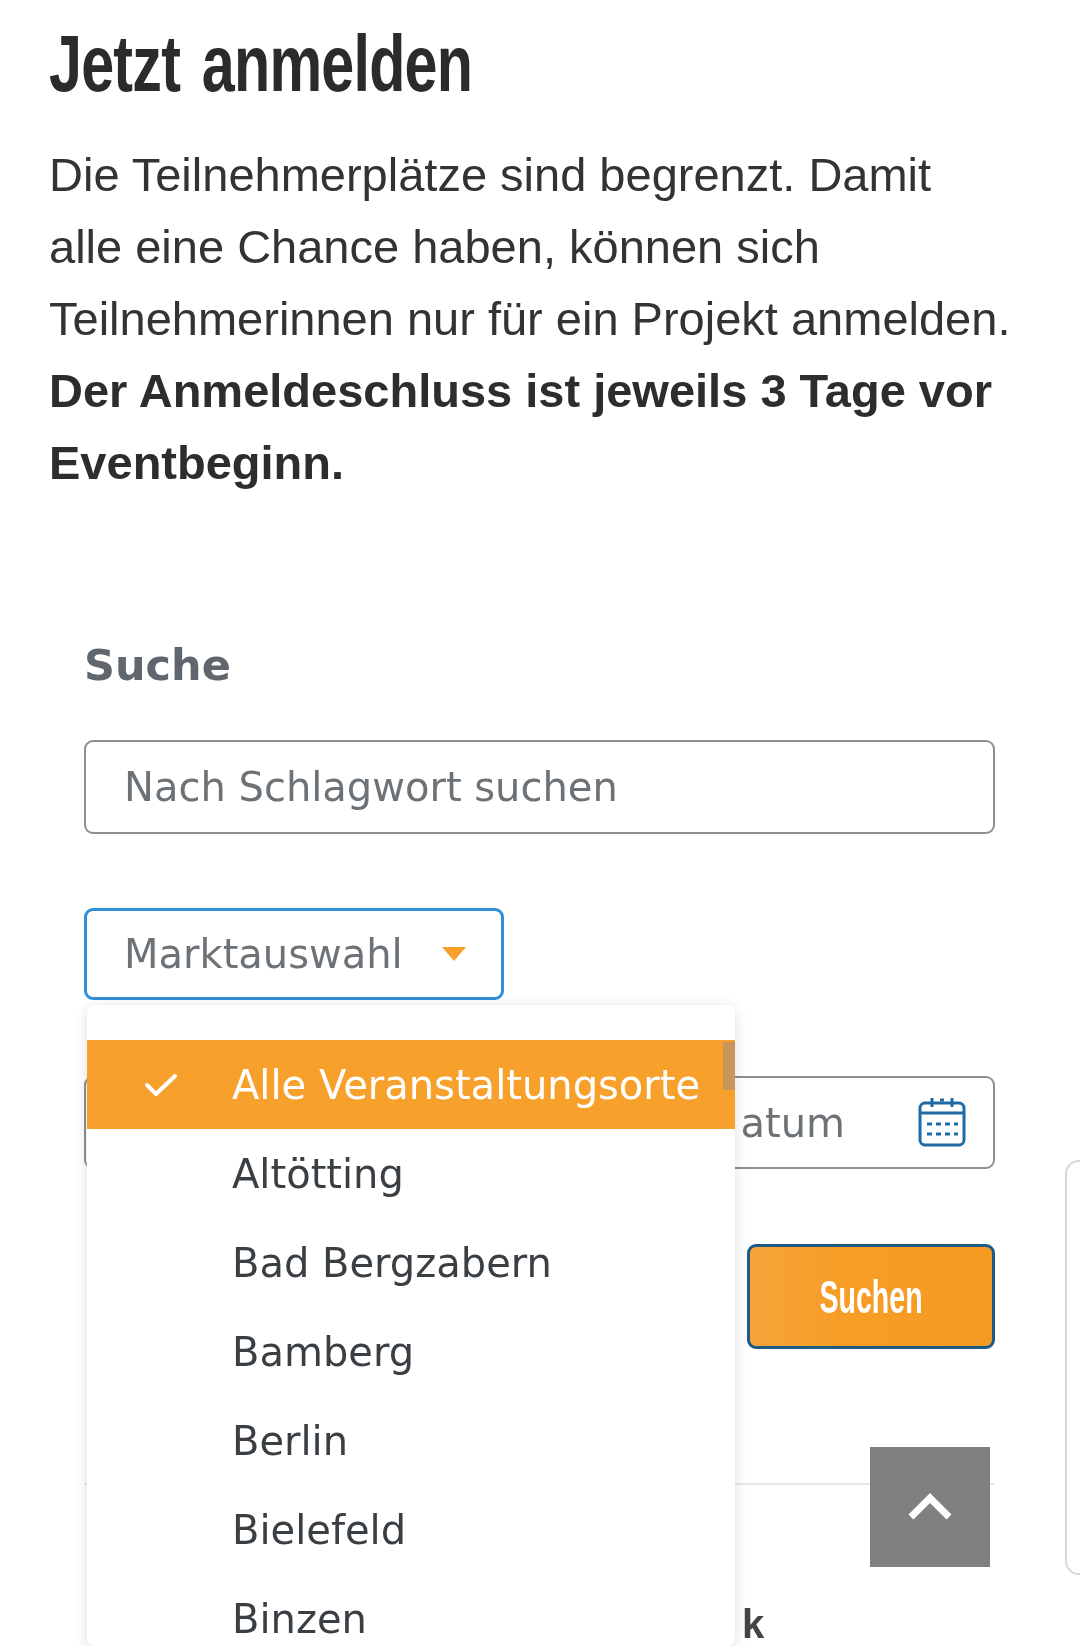 This screenshot has height=1646, width=1080. What do you see at coordinates (411, 1351) in the screenshot?
I see `dropdown-option: Bamberg` at bounding box center [411, 1351].